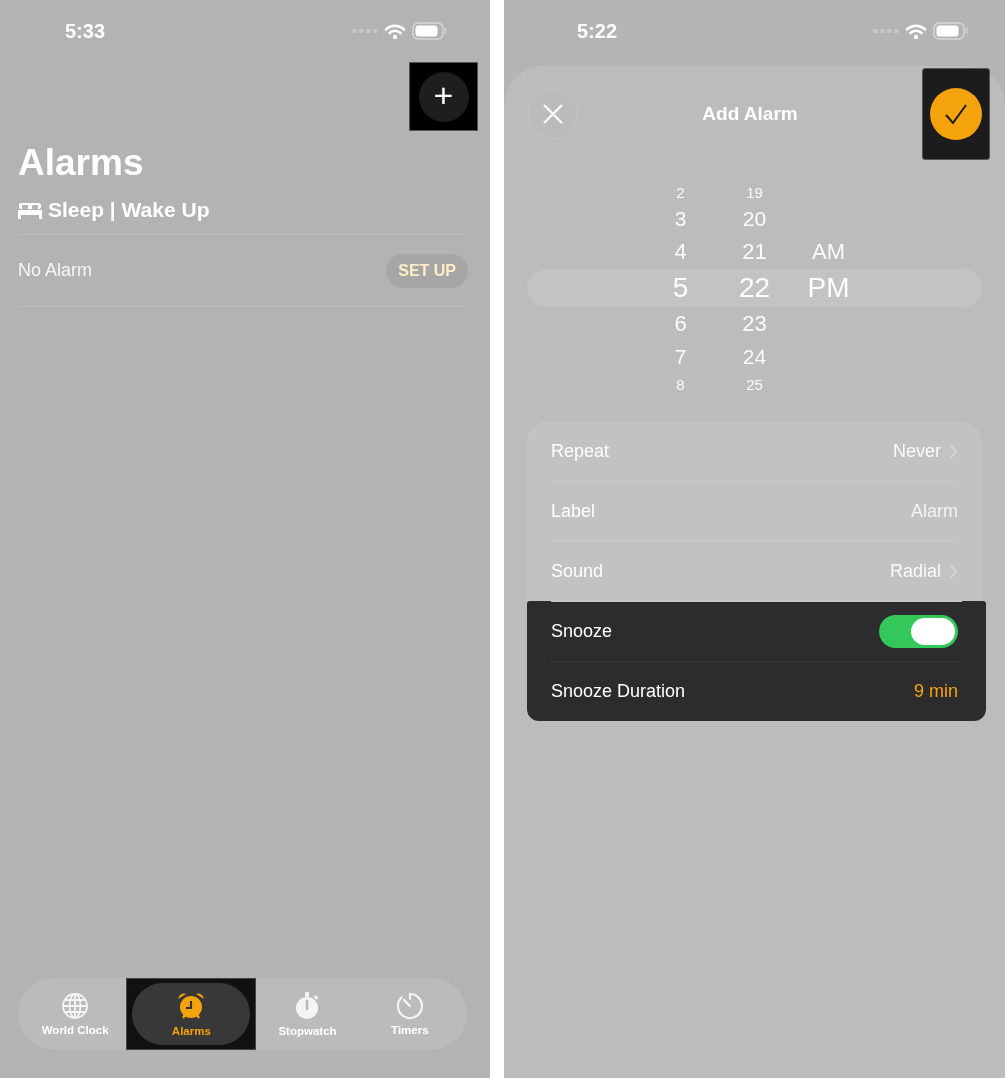 The width and height of the screenshot is (1005, 1078). What do you see at coordinates (427, 270) in the screenshot?
I see `set-up-button: SET UP` at bounding box center [427, 270].